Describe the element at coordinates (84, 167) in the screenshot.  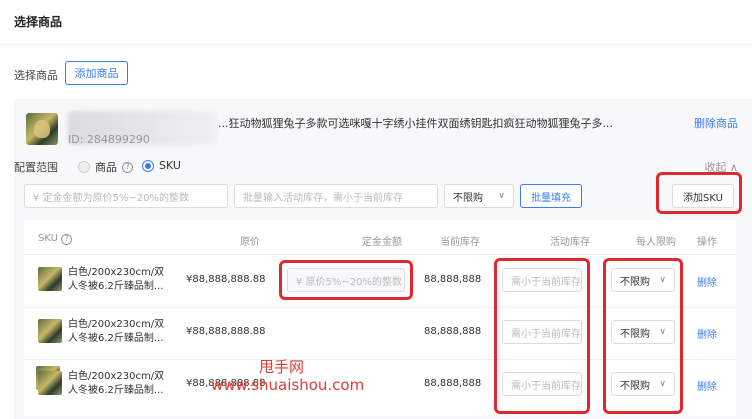
I see `radio-goods-dot` at that location.